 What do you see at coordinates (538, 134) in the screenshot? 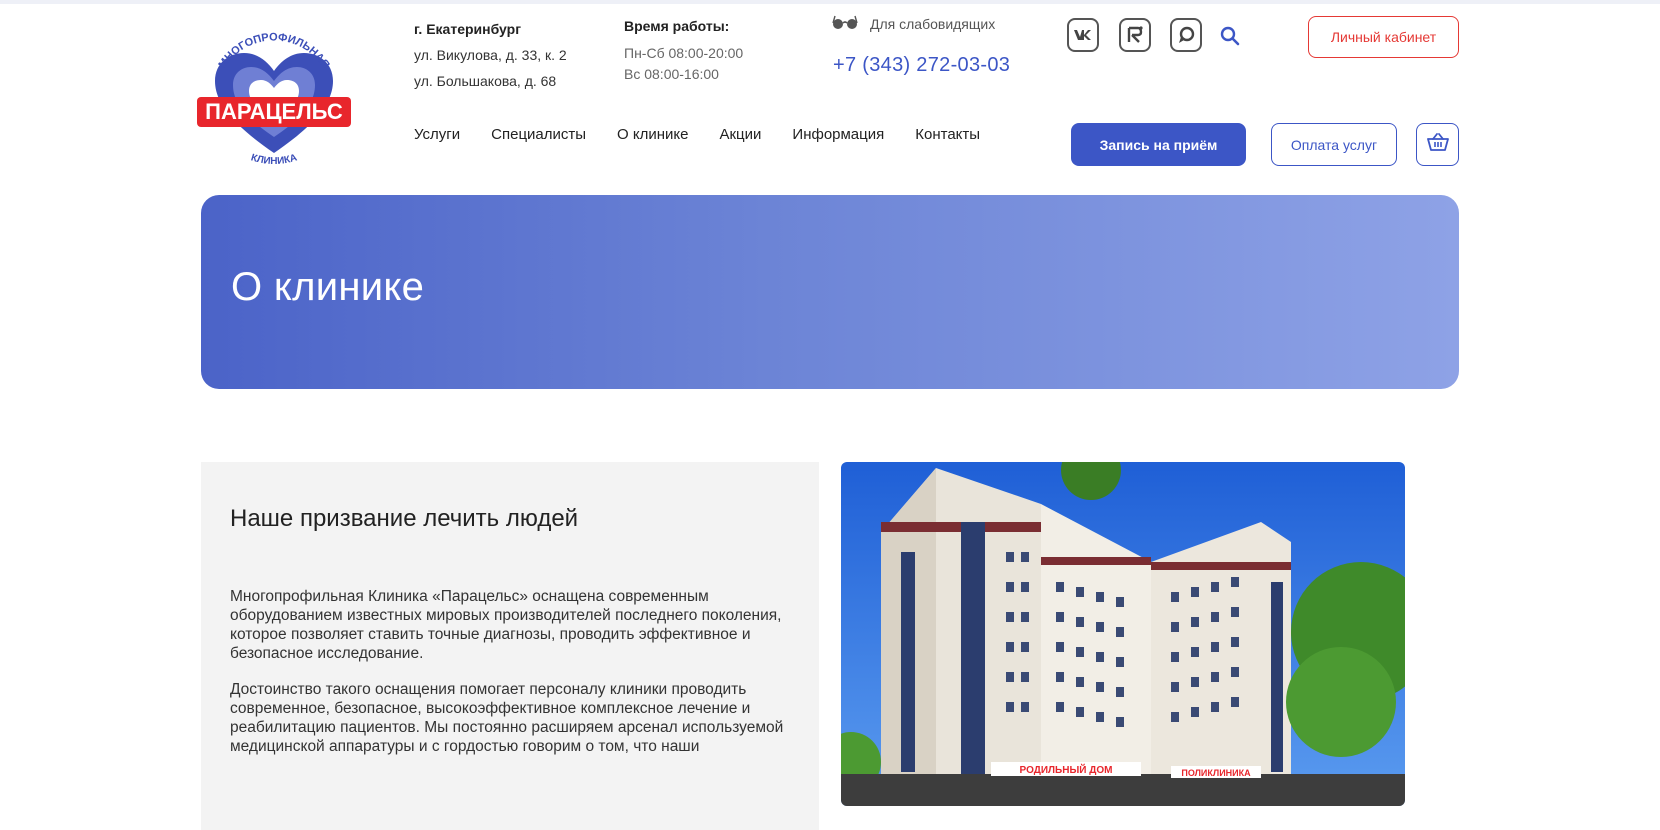
I see `nav-item-specialists: Специалисты` at bounding box center [538, 134].